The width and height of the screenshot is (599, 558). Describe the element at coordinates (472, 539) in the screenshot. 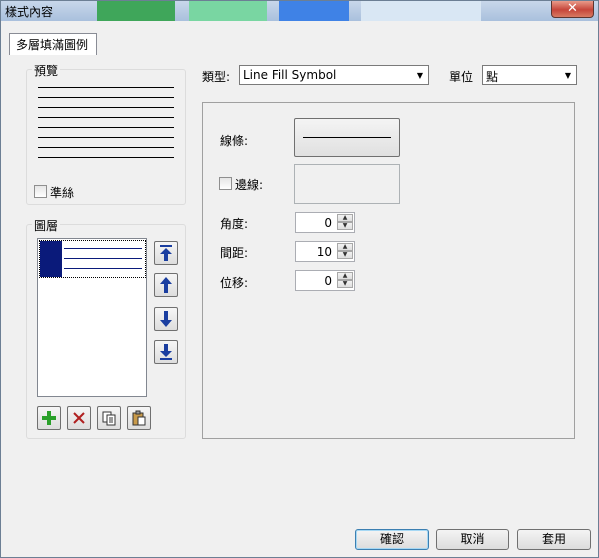

I see `cancel-button: 取消` at that location.